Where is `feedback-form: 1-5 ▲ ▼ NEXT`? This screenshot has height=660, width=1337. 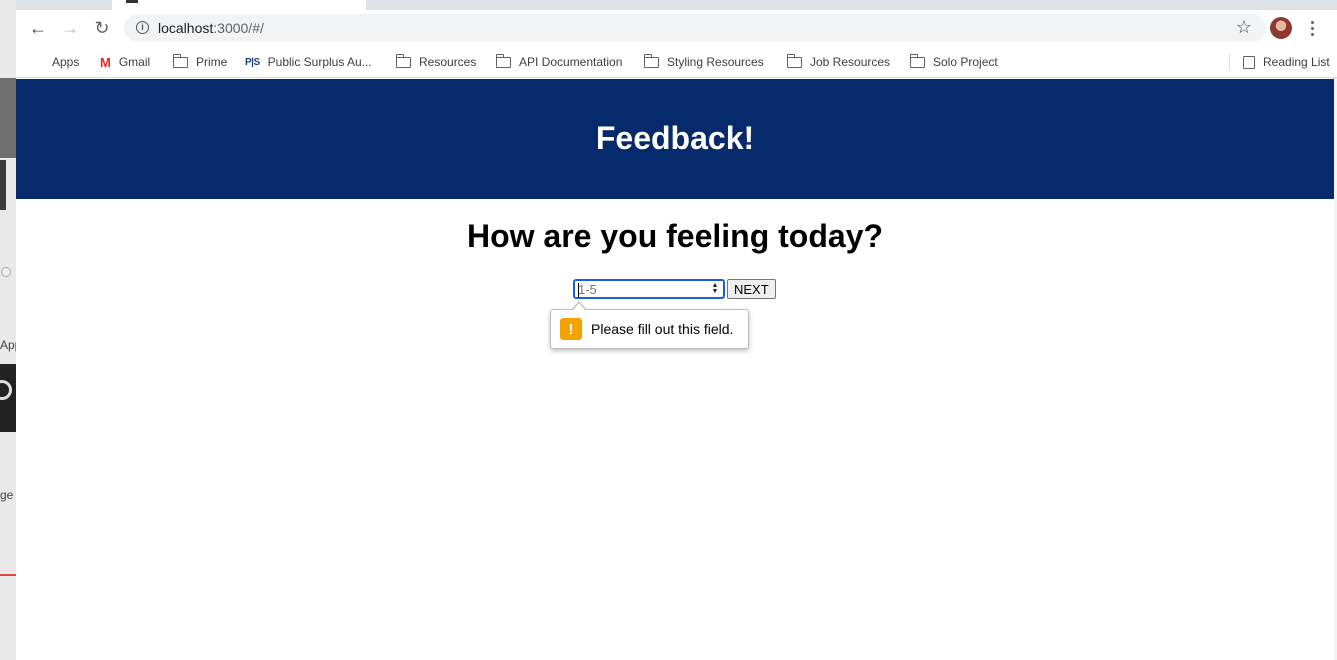
feedback-form: 1-5 ▲ ▼ NEXT is located at coordinates (674, 289).